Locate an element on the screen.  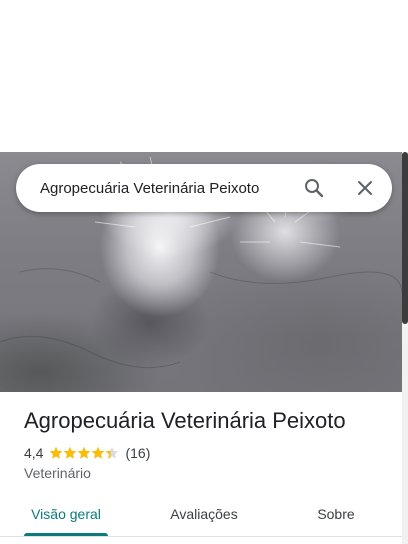
tab-reviews-label: Avaliações is located at coordinates (204, 514).